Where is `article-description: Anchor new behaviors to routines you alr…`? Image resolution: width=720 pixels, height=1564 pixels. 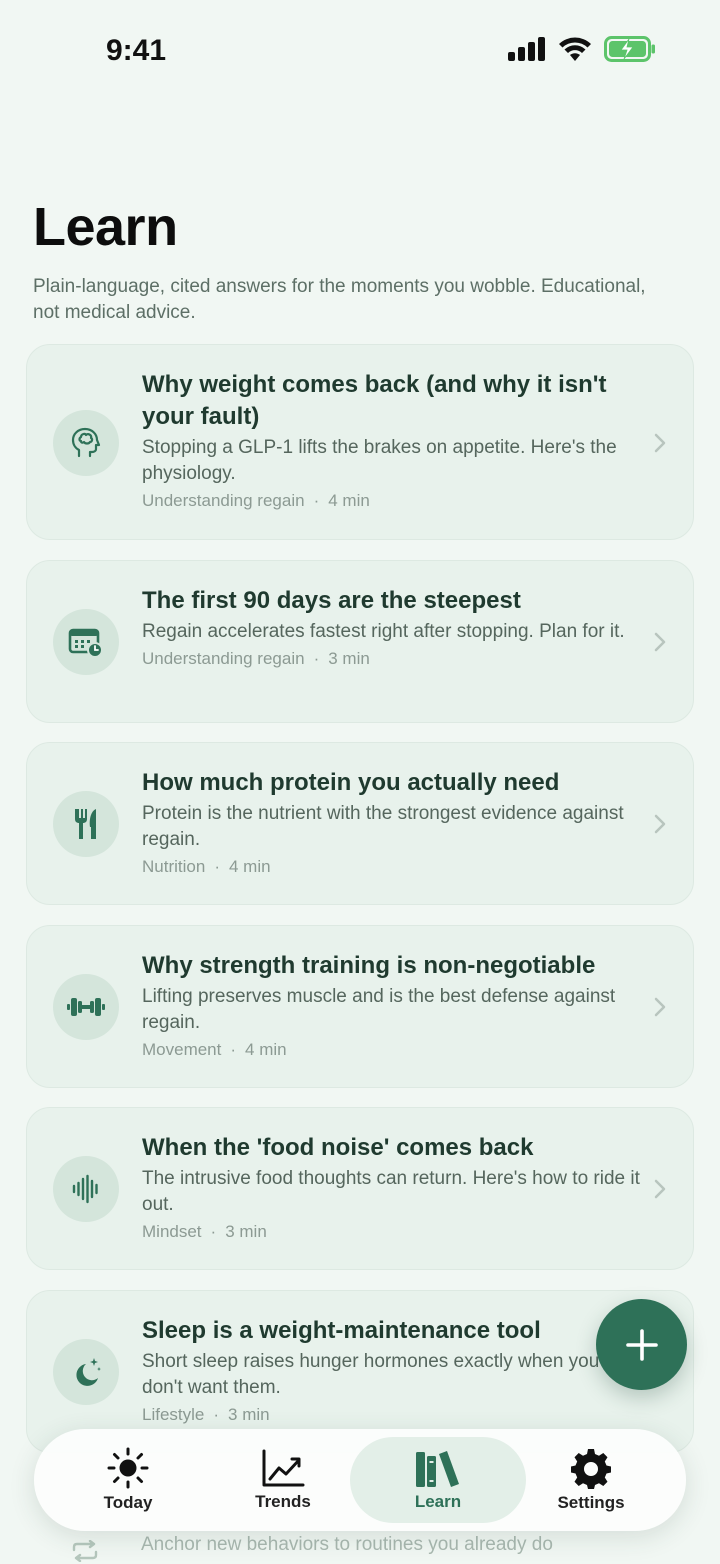 article-description: Anchor new behaviors to routines you alr… is located at coordinates (347, 1544).